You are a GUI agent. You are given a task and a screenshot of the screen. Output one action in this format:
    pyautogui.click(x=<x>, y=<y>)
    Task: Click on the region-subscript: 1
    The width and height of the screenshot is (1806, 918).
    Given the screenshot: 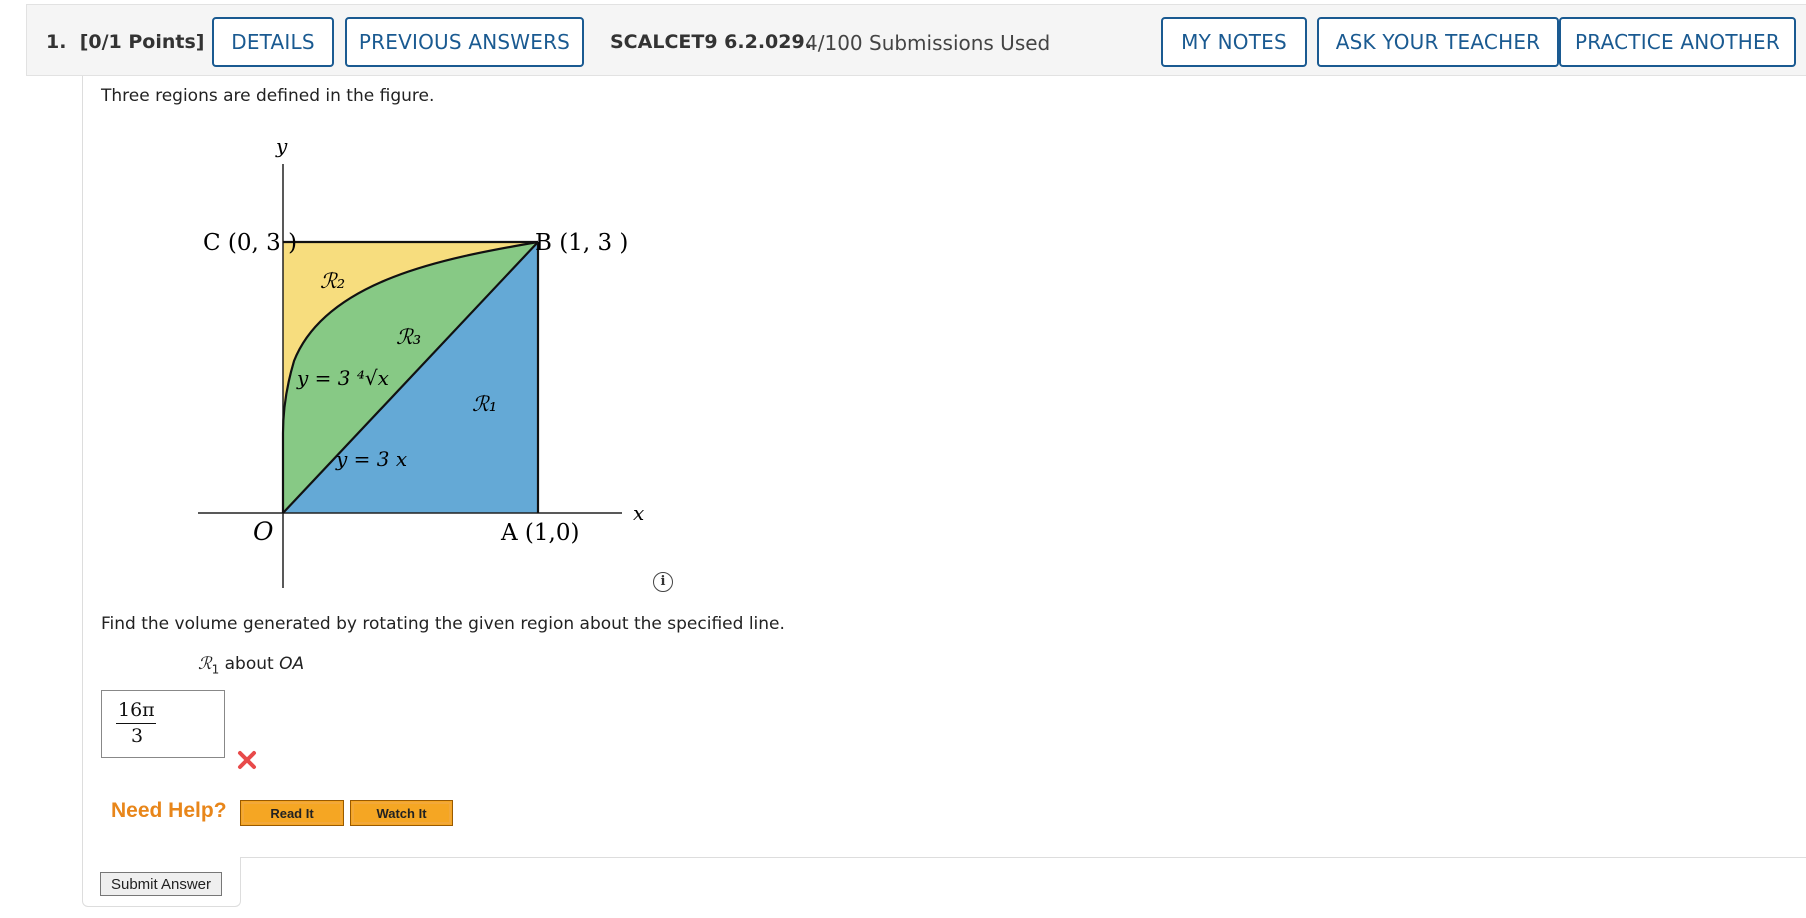 What is the action you would take?
    pyautogui.click(x=215, y=669)
    